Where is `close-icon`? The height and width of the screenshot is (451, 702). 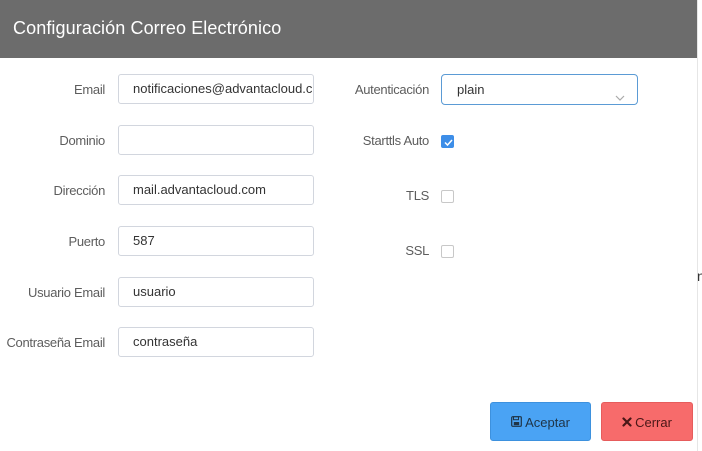
close-icon is located at coordinates (627, 422).